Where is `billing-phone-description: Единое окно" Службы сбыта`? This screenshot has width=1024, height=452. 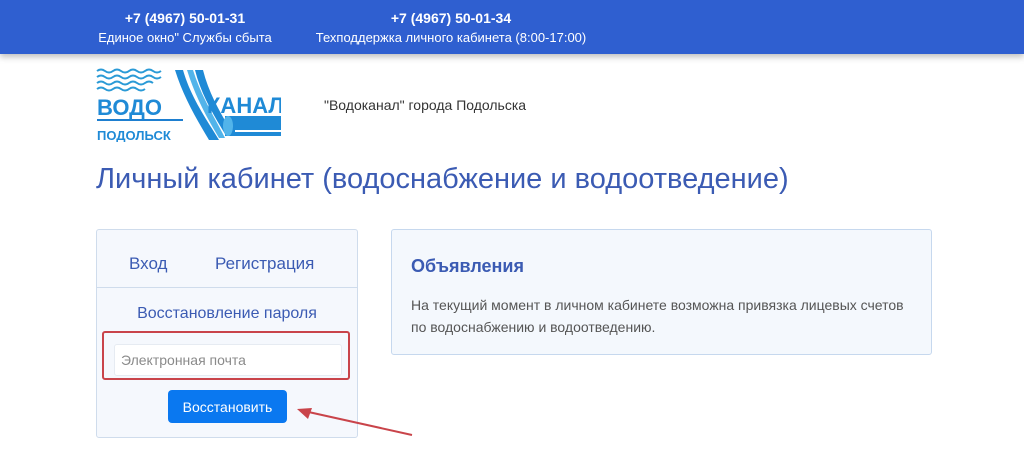
billing-phone-description: Единое окно" Службы сбыта is located at coordinates (185, 37).